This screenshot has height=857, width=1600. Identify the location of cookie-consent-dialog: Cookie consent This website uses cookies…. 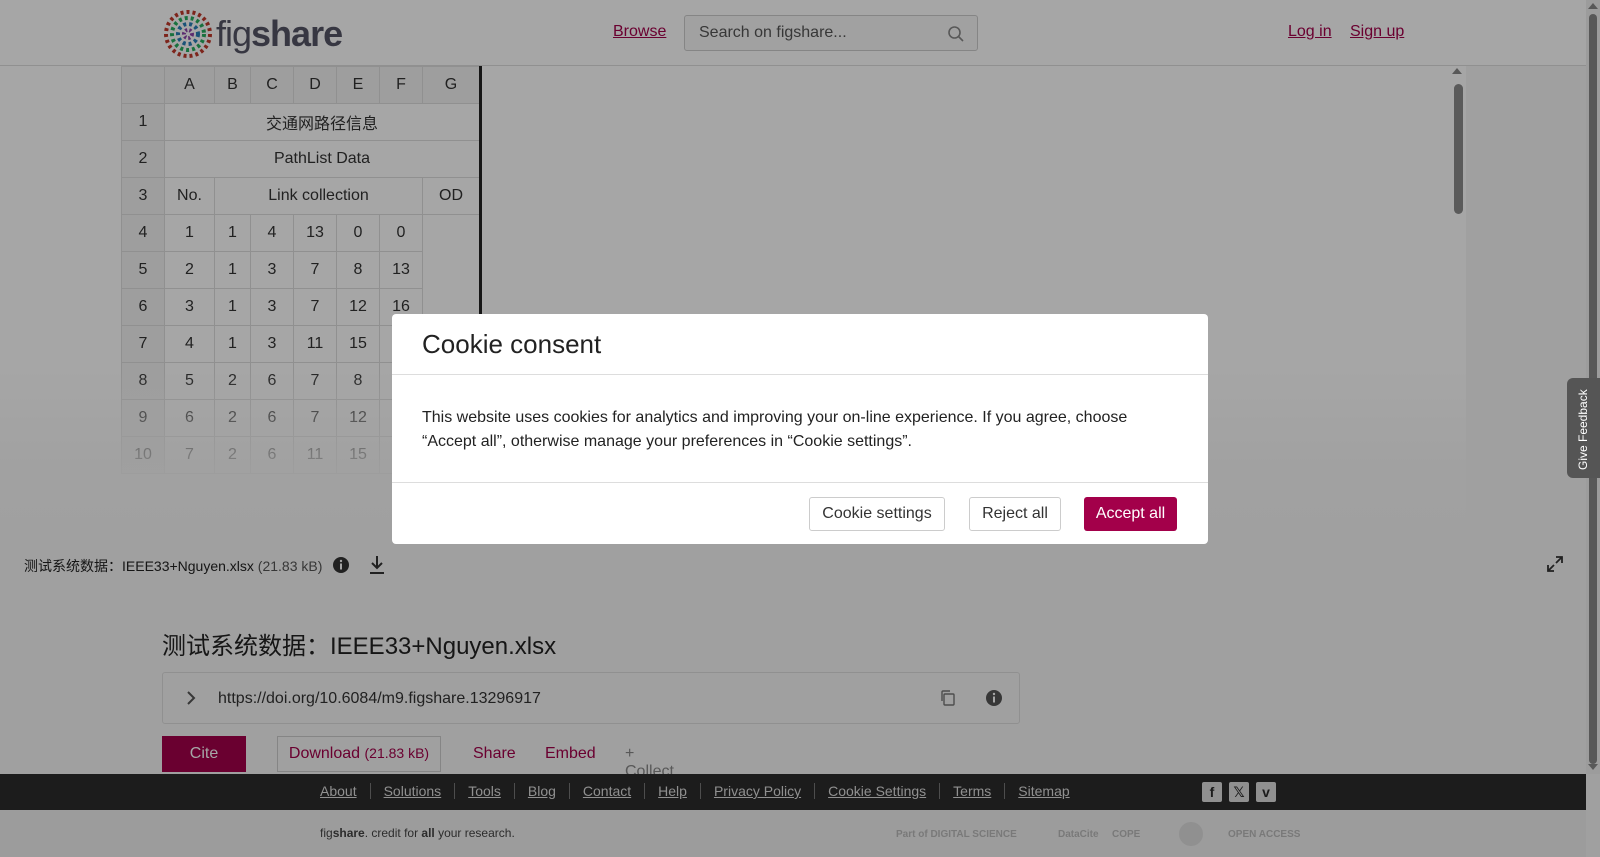
(800, 429).